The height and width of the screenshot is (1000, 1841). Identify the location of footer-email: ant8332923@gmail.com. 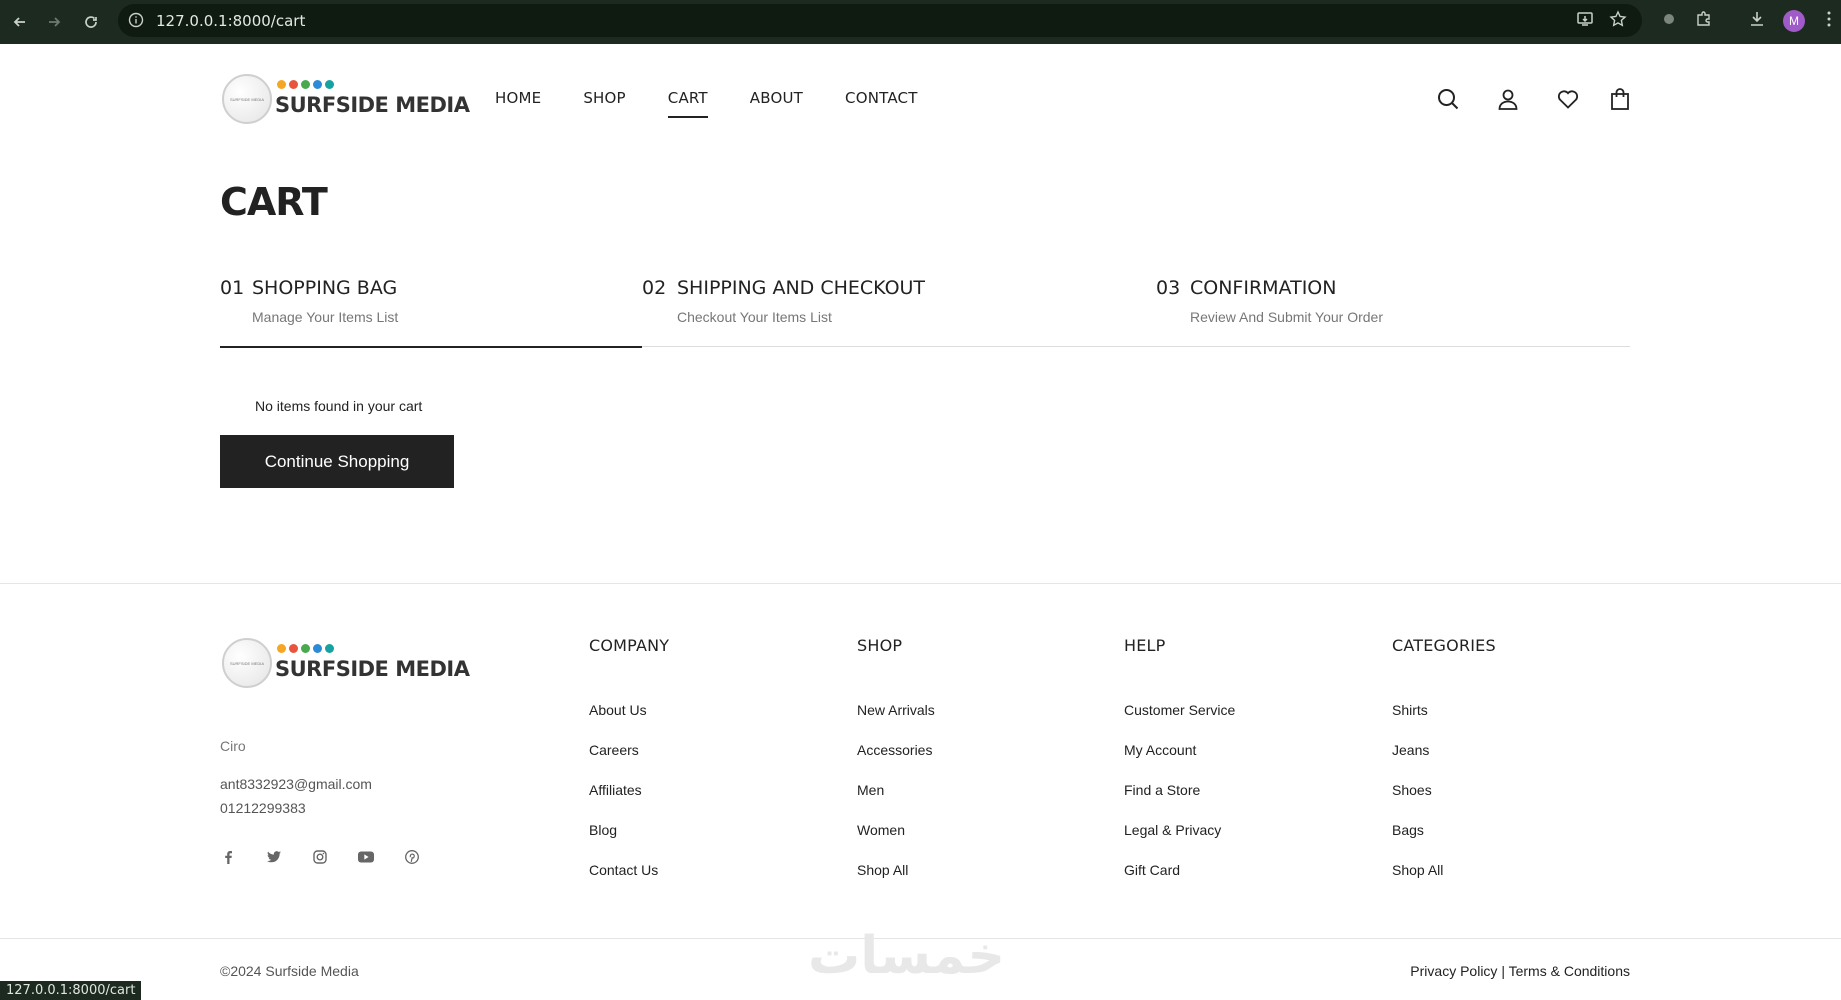
(296, 784).